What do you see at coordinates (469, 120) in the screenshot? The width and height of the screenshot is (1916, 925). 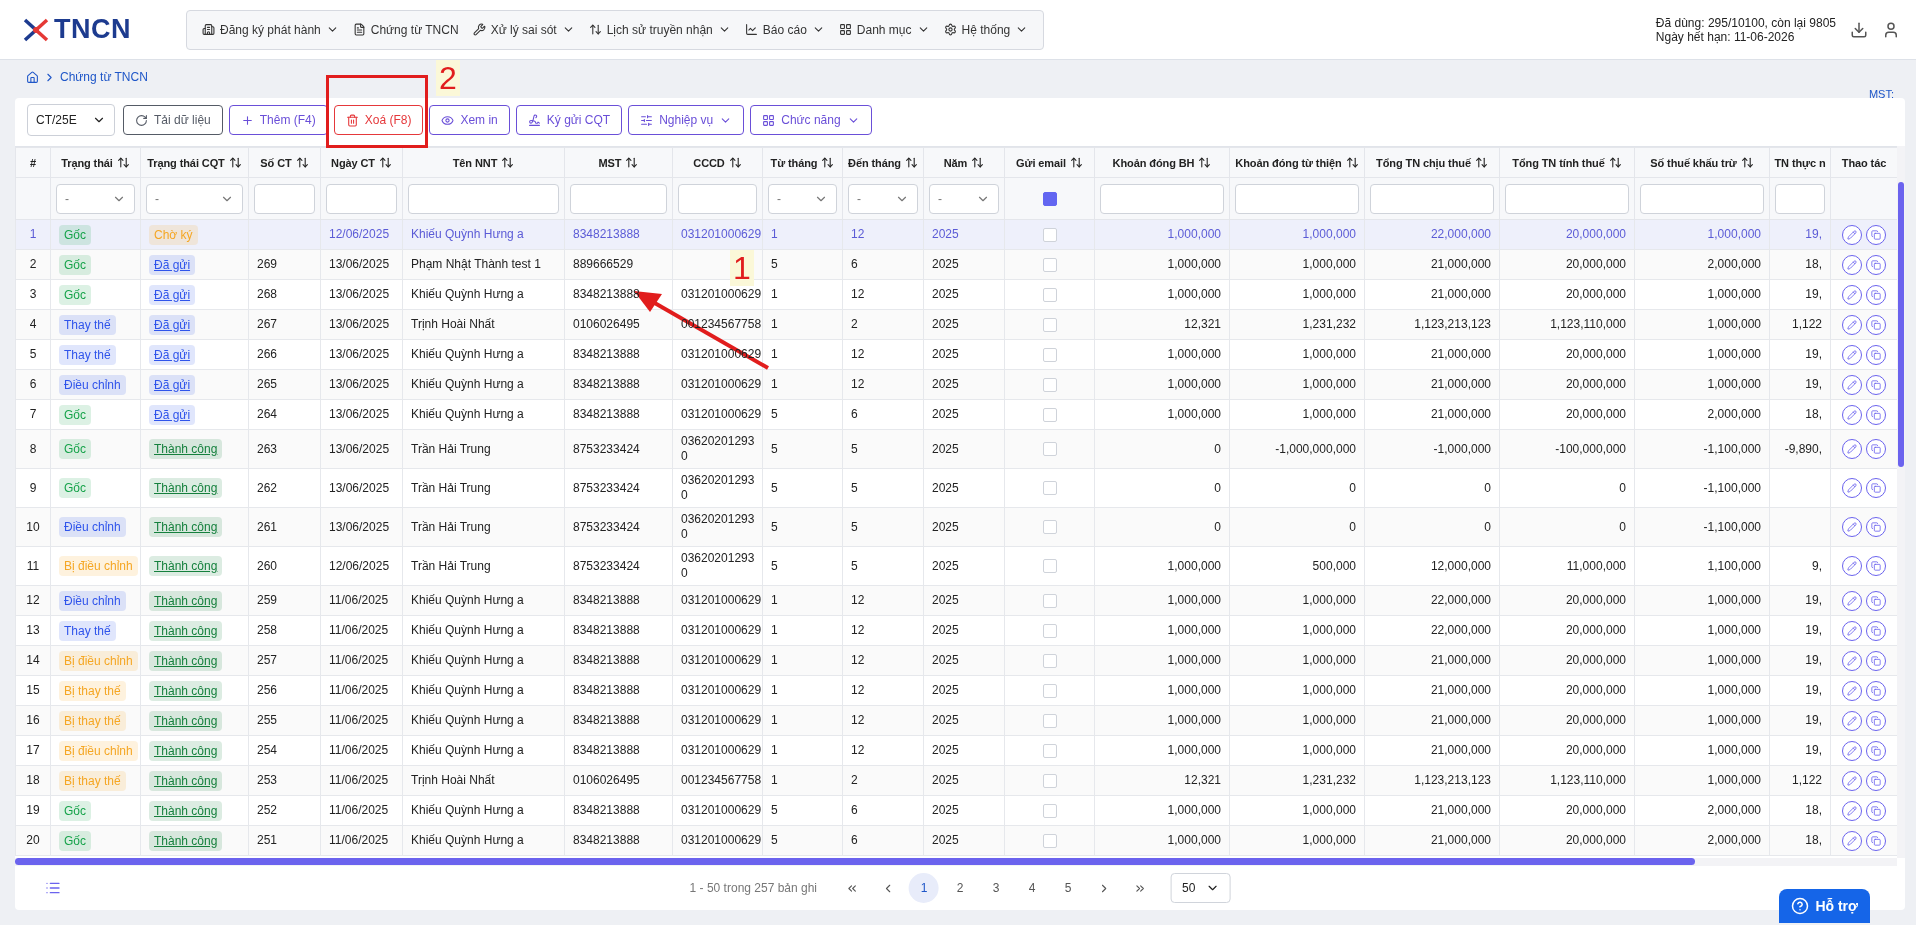 I see `toolbar-button: Xem in` at bounding box center [469, 120].